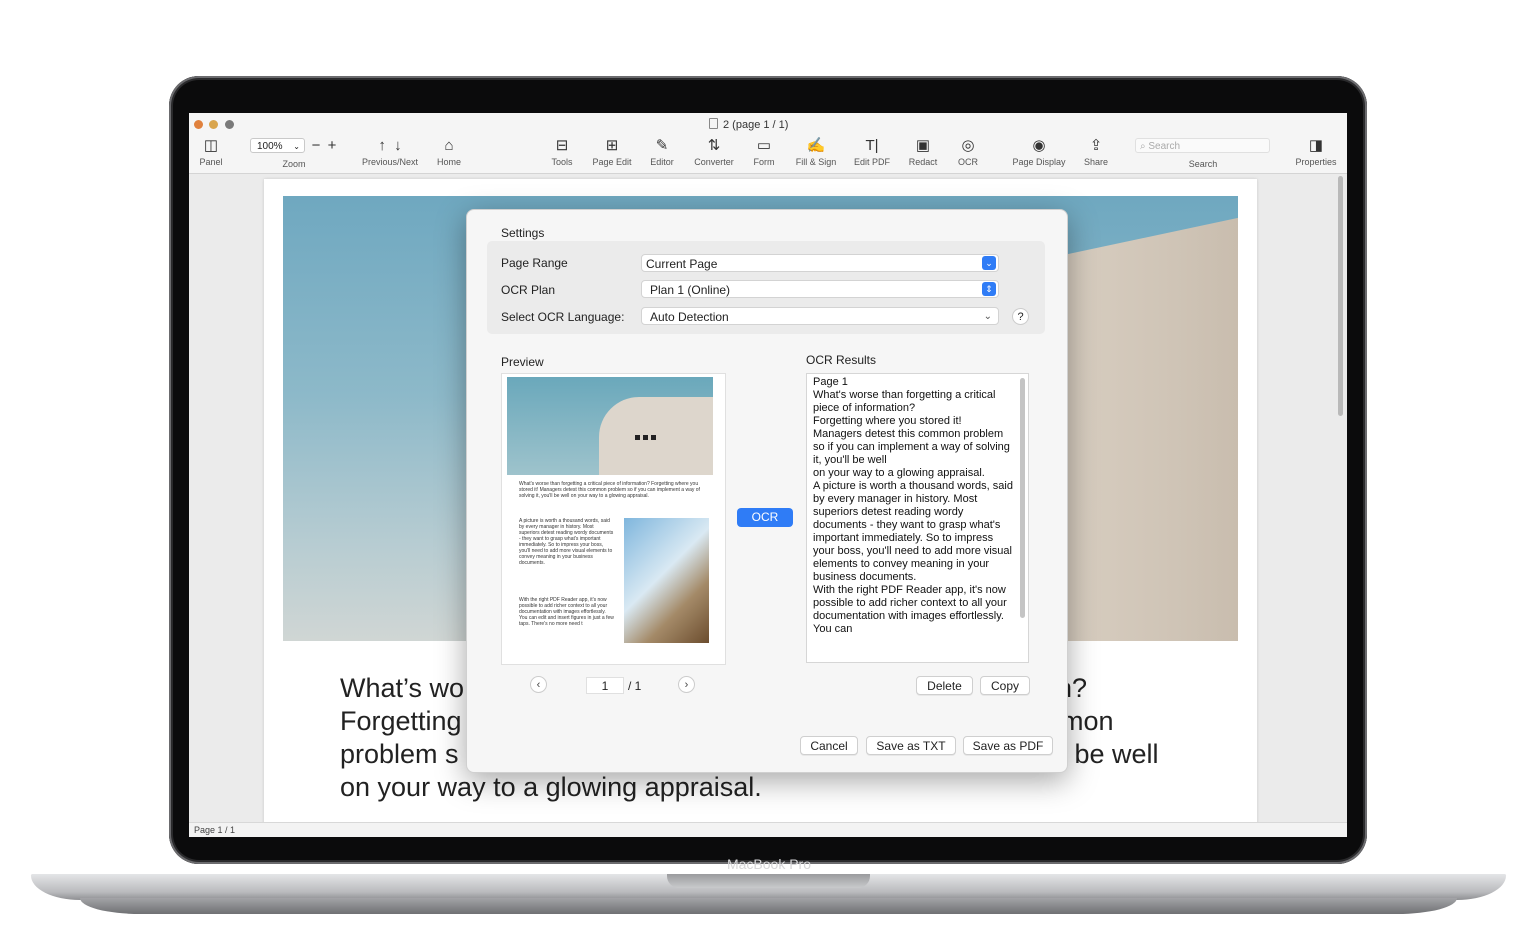 The image size is (1537, 950). What do you see at coordinates (820, 316) in the screenshot?
I see `ocr-language-select: Auto Detection ⌄` at bounding box center [820, 316].